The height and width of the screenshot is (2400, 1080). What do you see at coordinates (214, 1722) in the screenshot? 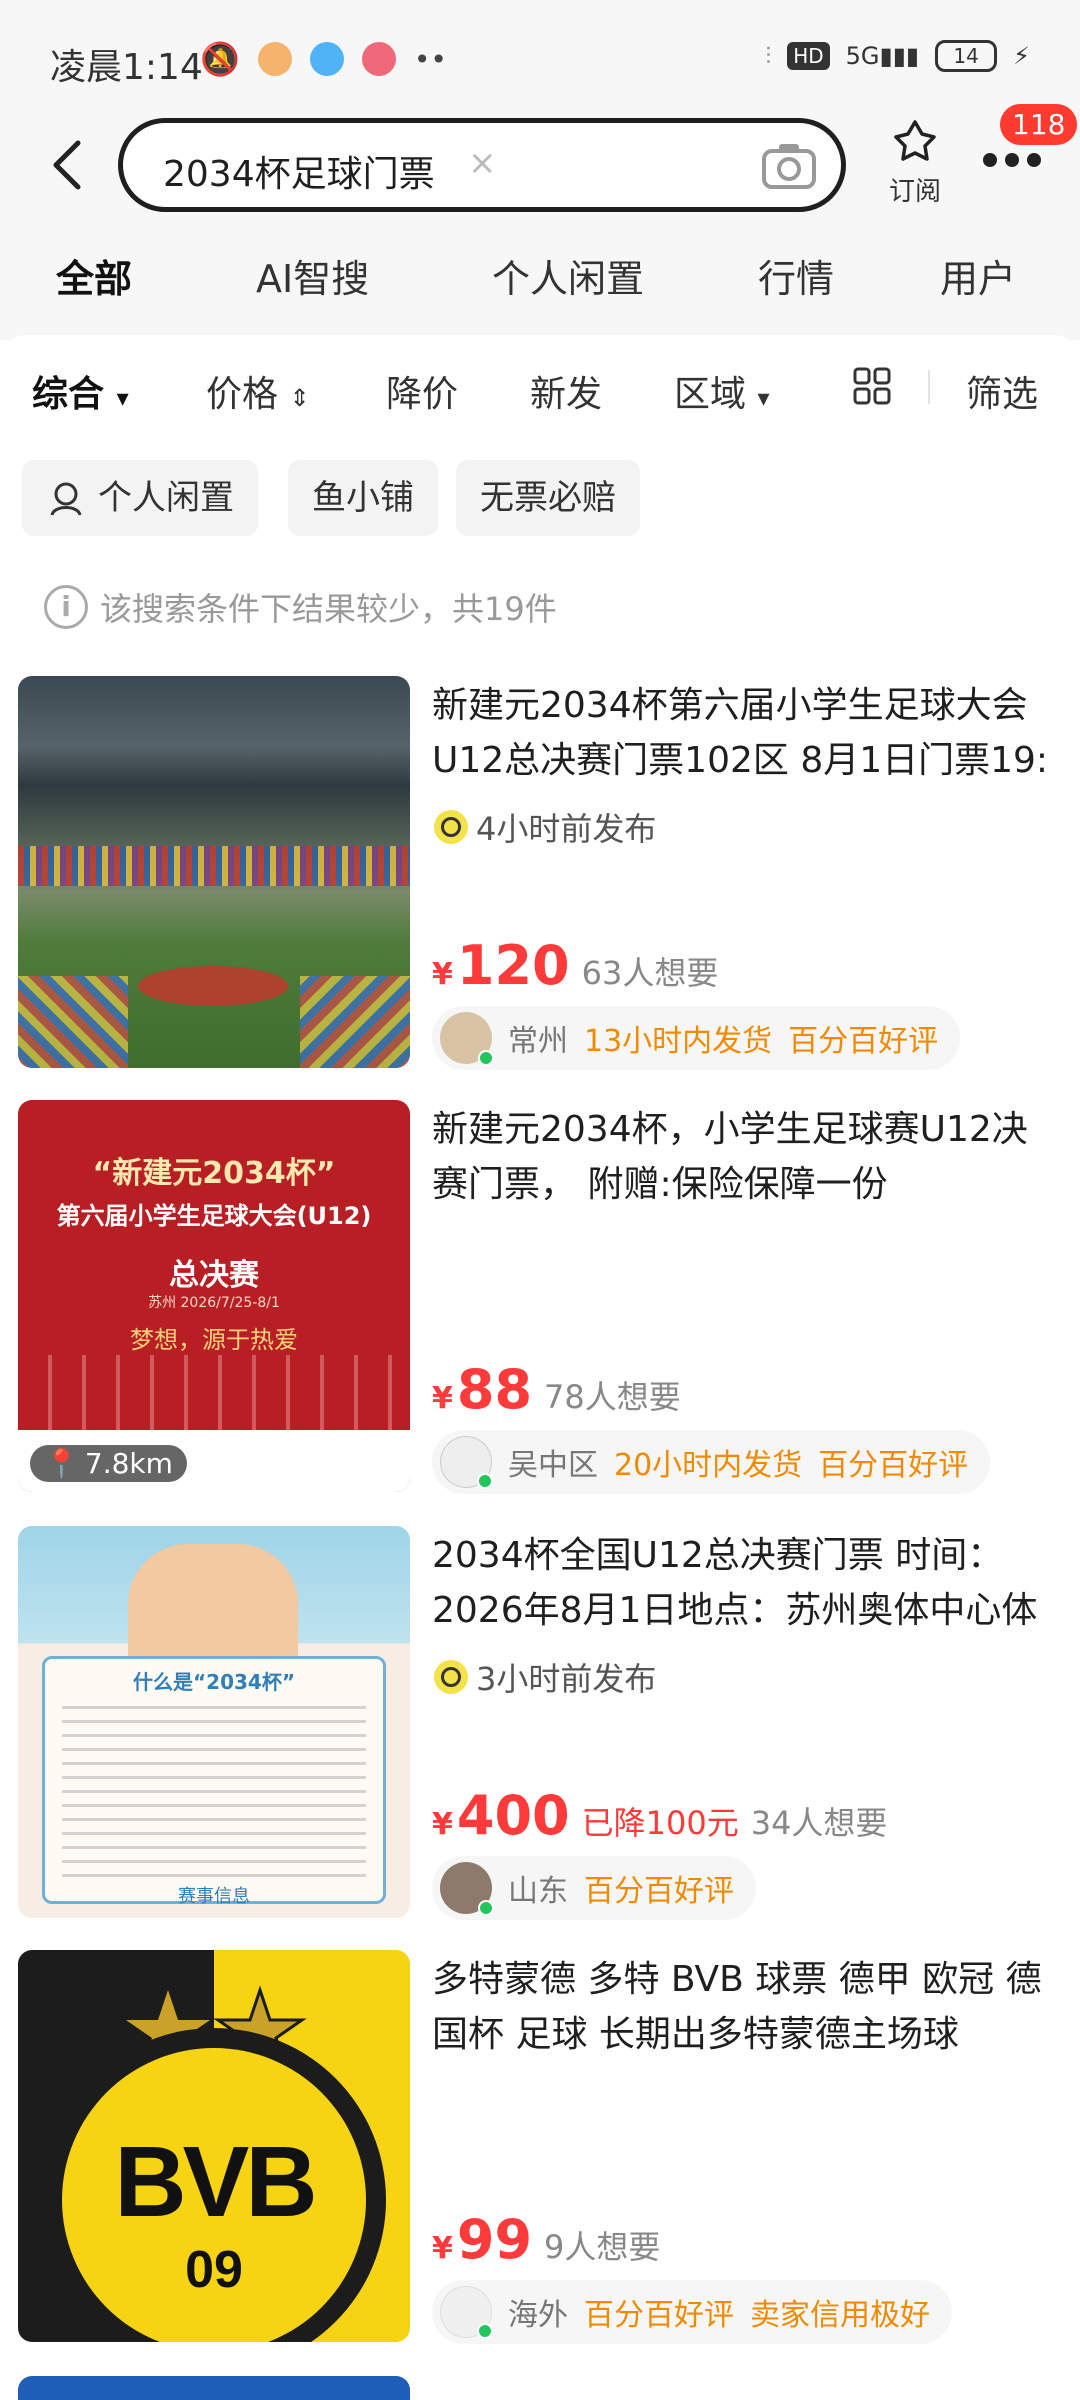
I see `product-image: 什么是“2034杯” 赛事信息` at bounding box center [214, 1722].